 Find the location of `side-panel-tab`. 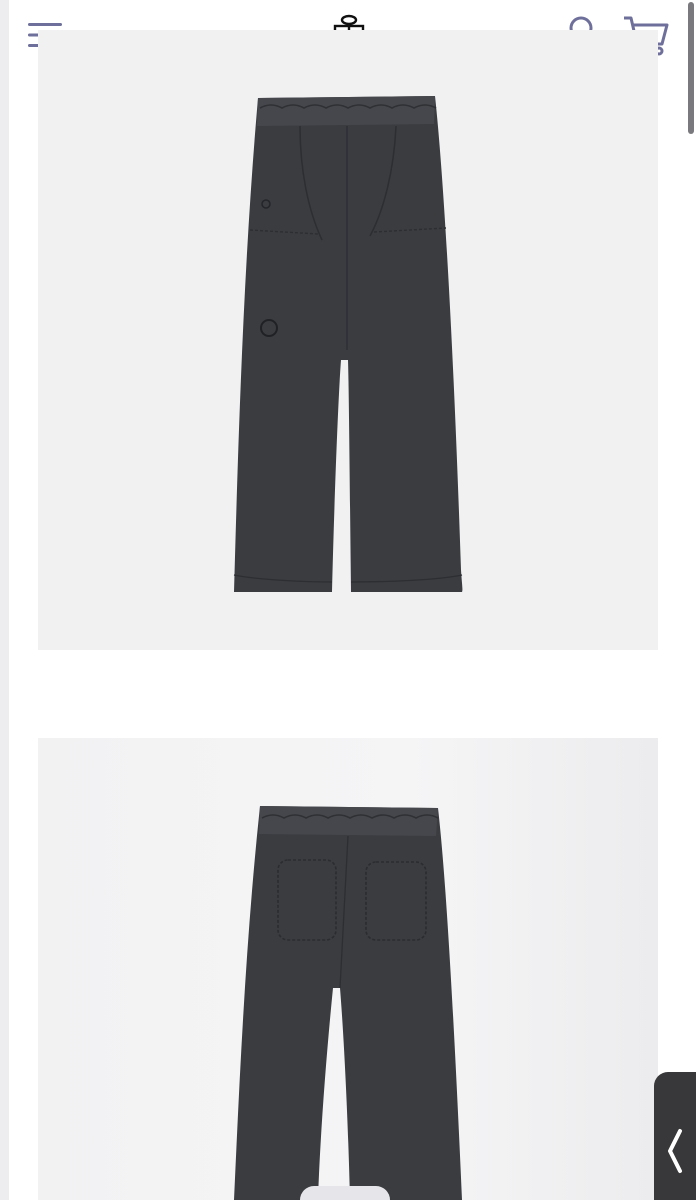

side-panel-tab is located at coordinates (675, 1136).